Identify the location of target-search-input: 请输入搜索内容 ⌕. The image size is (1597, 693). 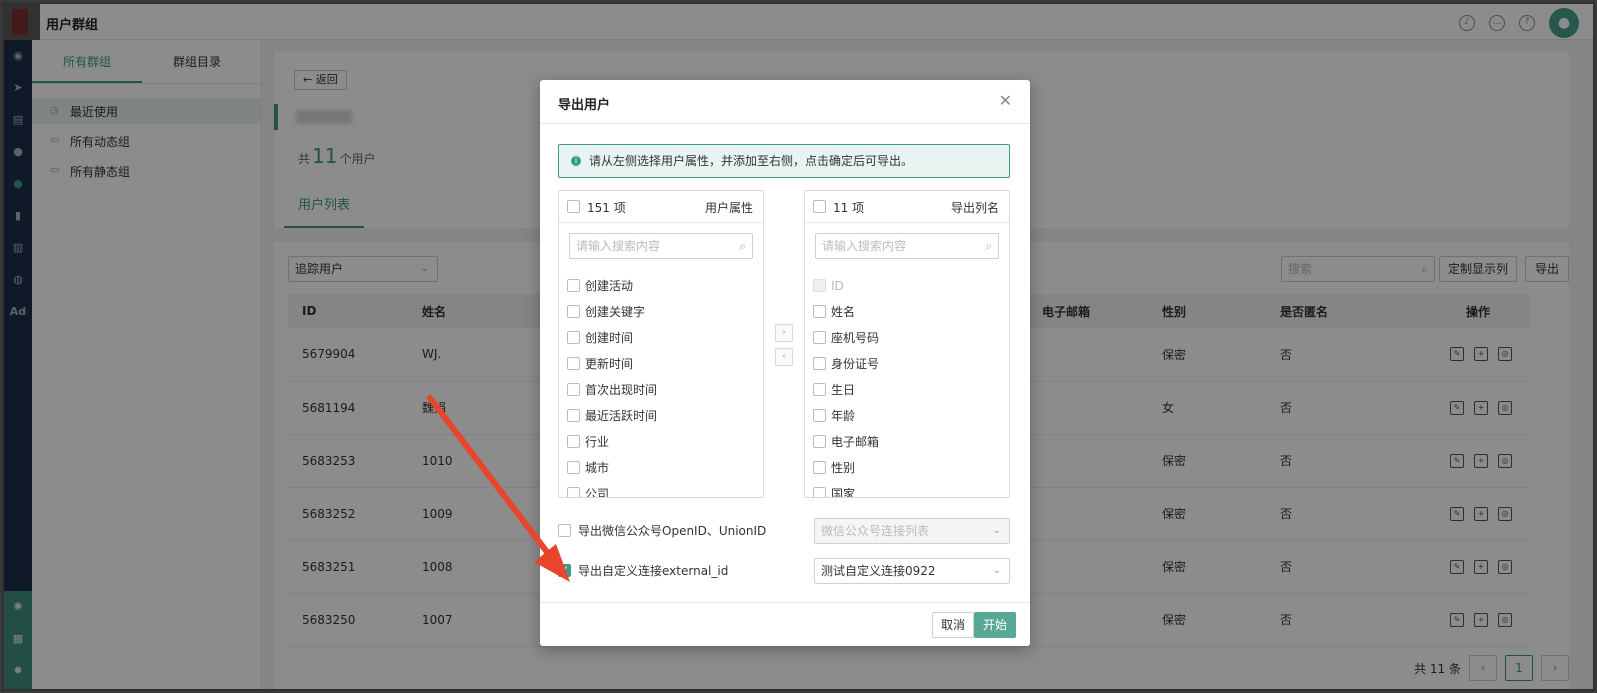
(907, 246).